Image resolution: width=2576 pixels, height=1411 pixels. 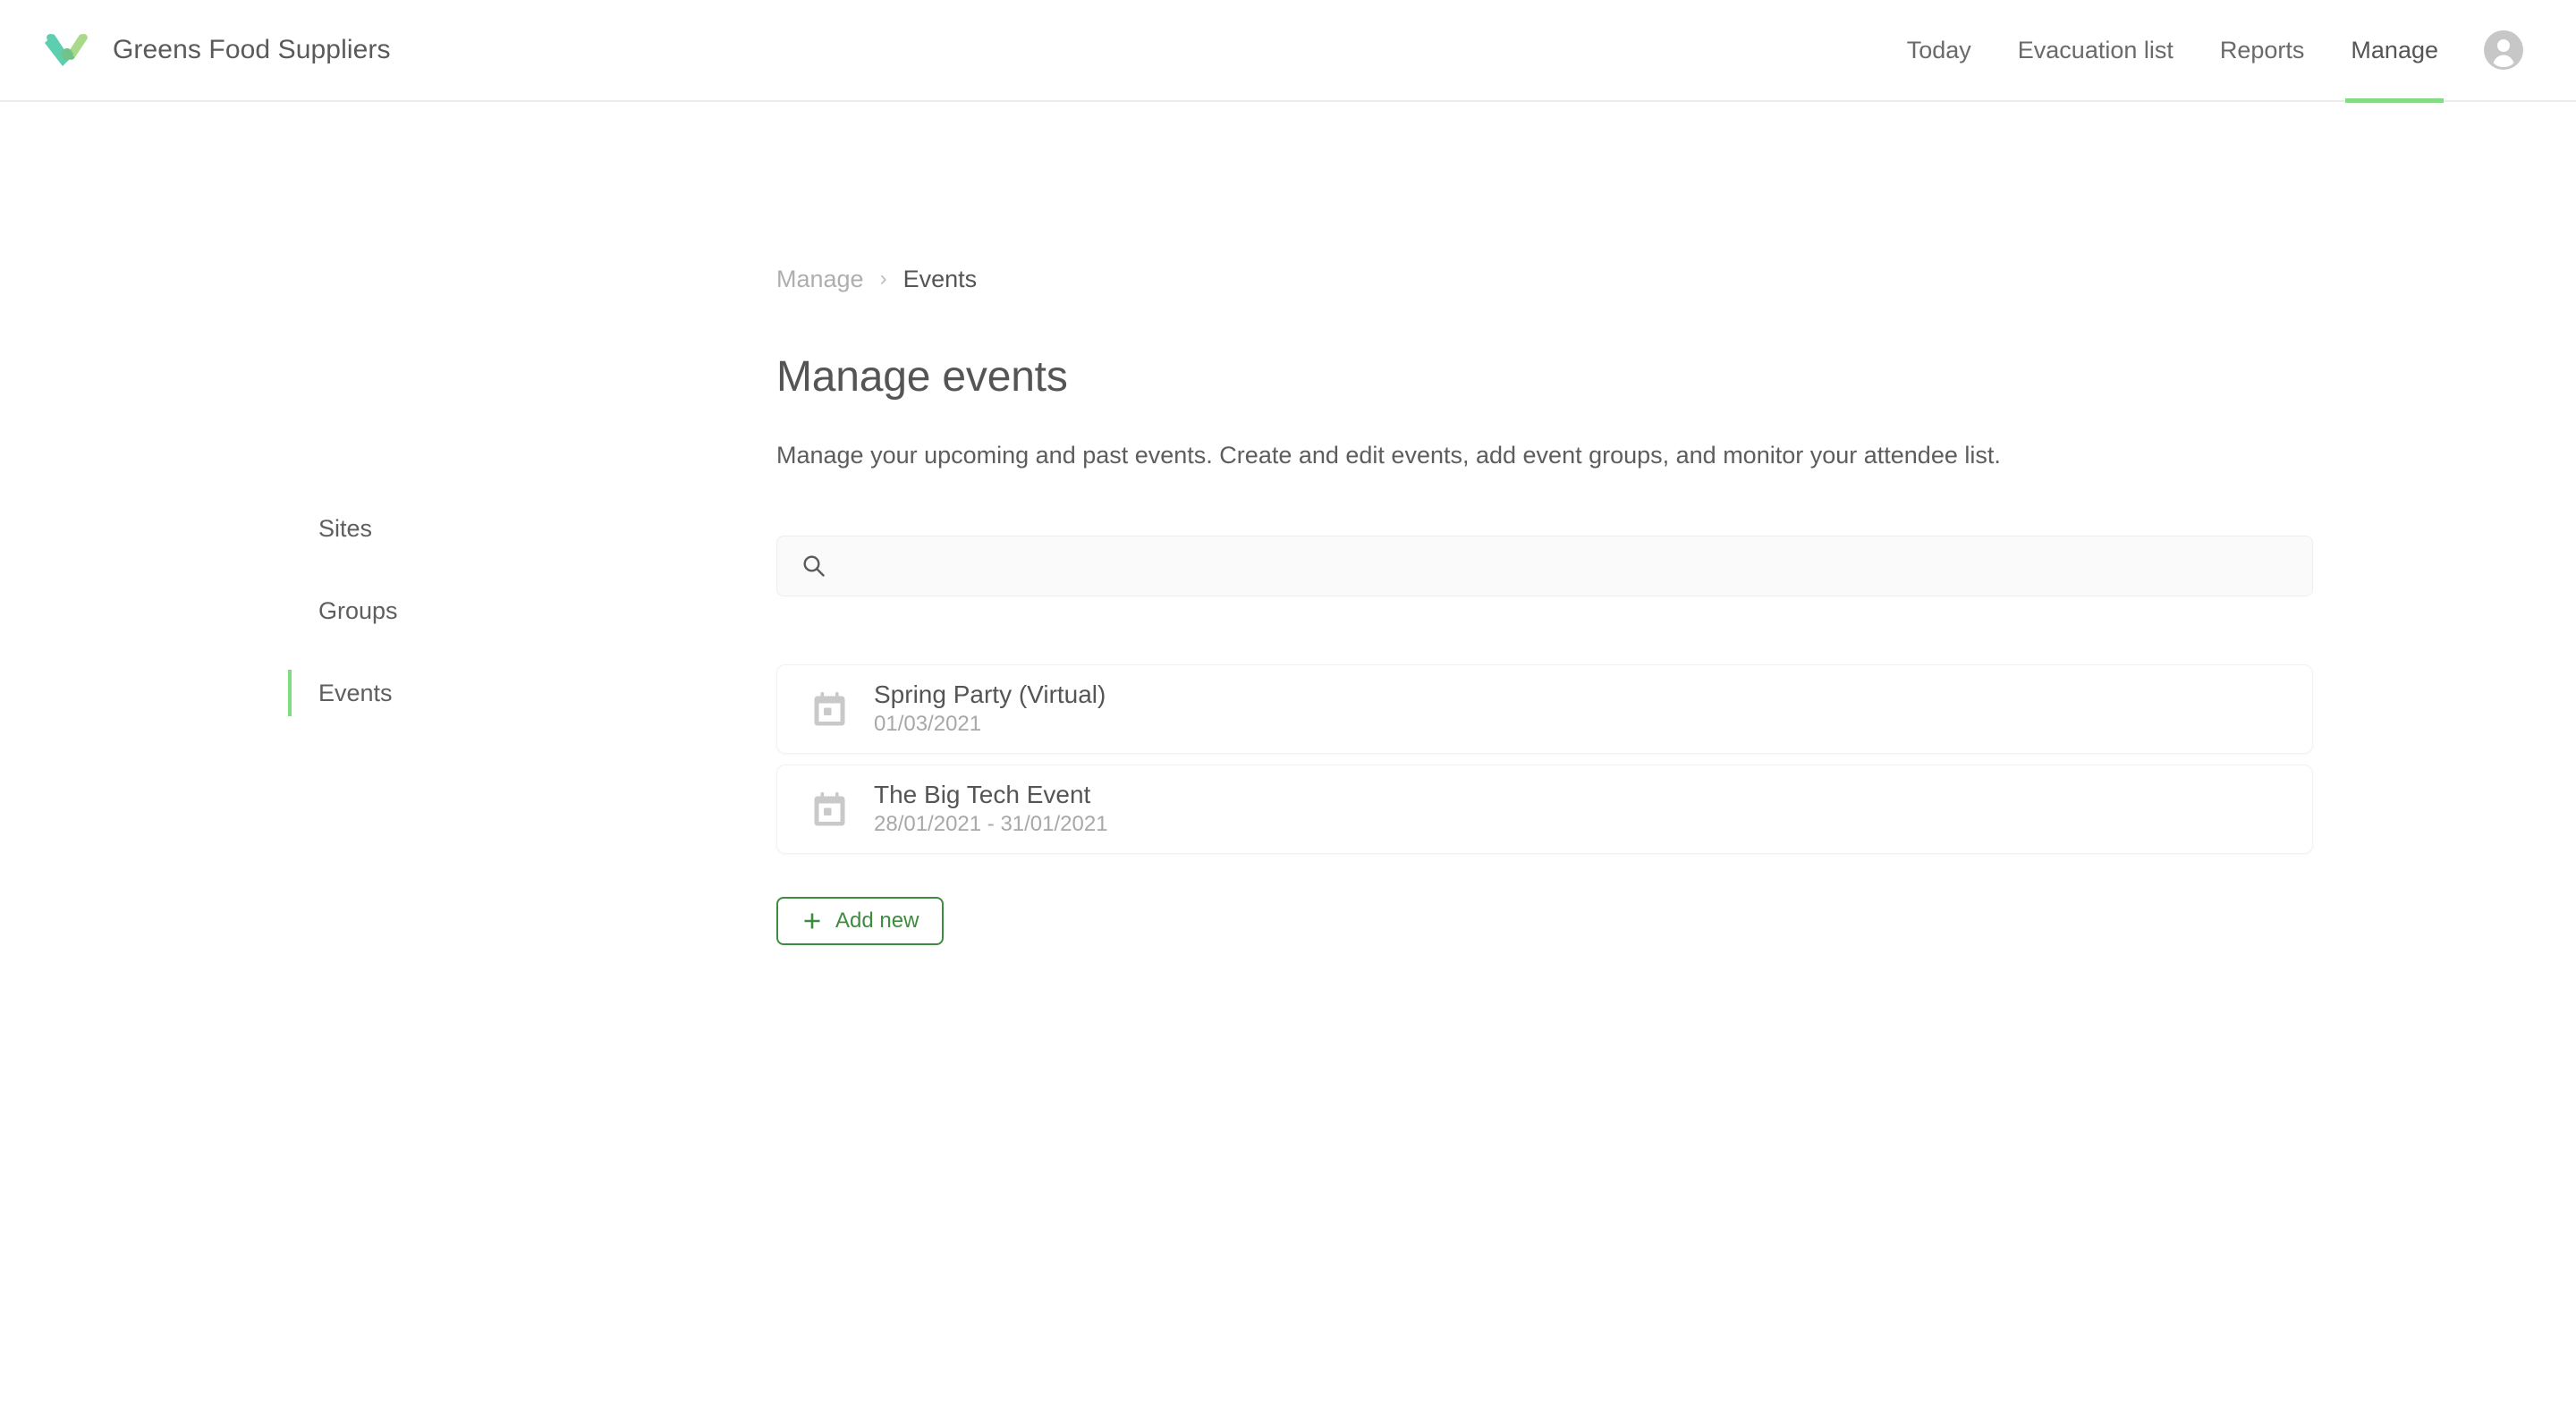 What do you see at coordinates (928, 723) in the screenshot?
I see `event-date: 01/03/2021` at bounding box center [928, 723].